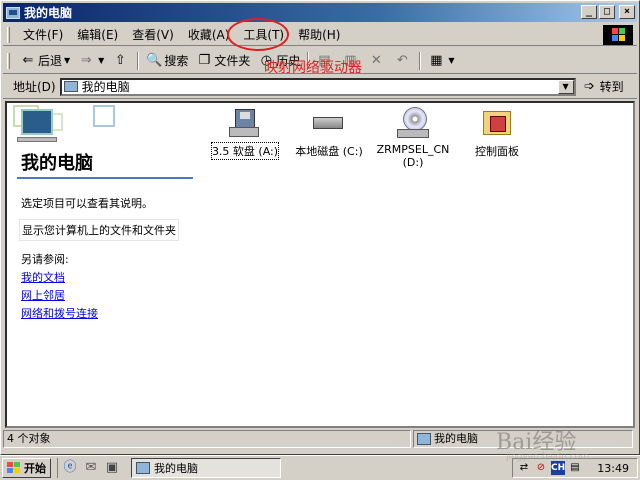 The image size is (640, 480). I want to click on caption-buttons: _ □ ×, so click(608, 12).